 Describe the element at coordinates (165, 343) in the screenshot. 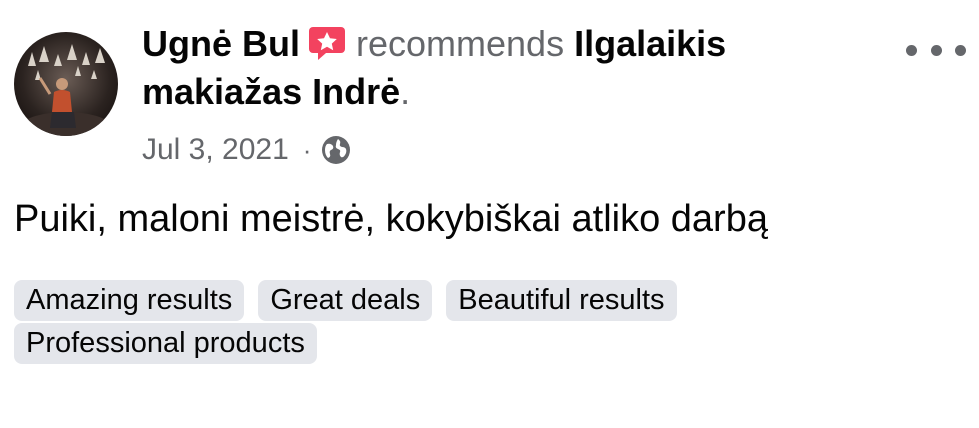

I see `tag-professional-products: Professional products` at that location.